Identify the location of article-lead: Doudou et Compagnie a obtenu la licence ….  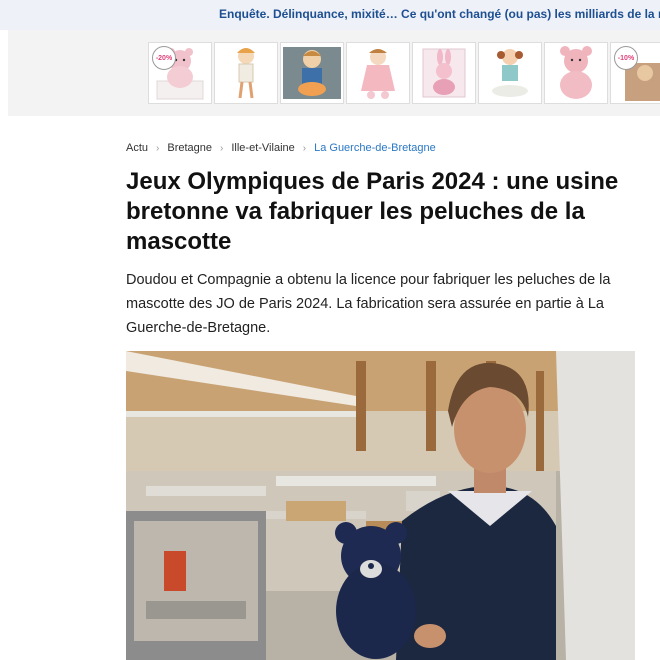
(368, 304).